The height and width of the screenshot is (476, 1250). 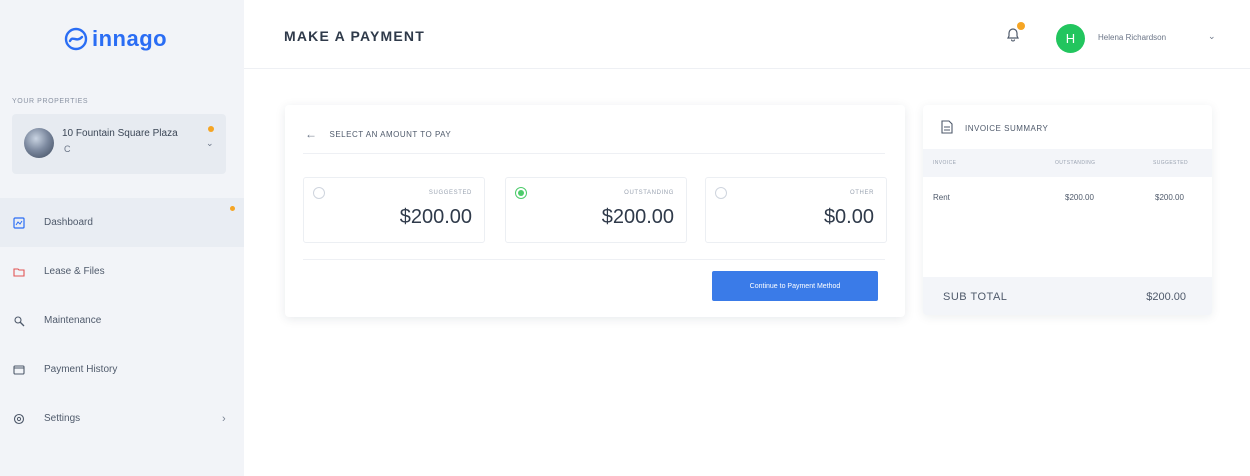 What do you see at coordinates (62, 418) in the screenshot?
I see `sidebar-item-label: Settings` at bounding box center [62, 418].